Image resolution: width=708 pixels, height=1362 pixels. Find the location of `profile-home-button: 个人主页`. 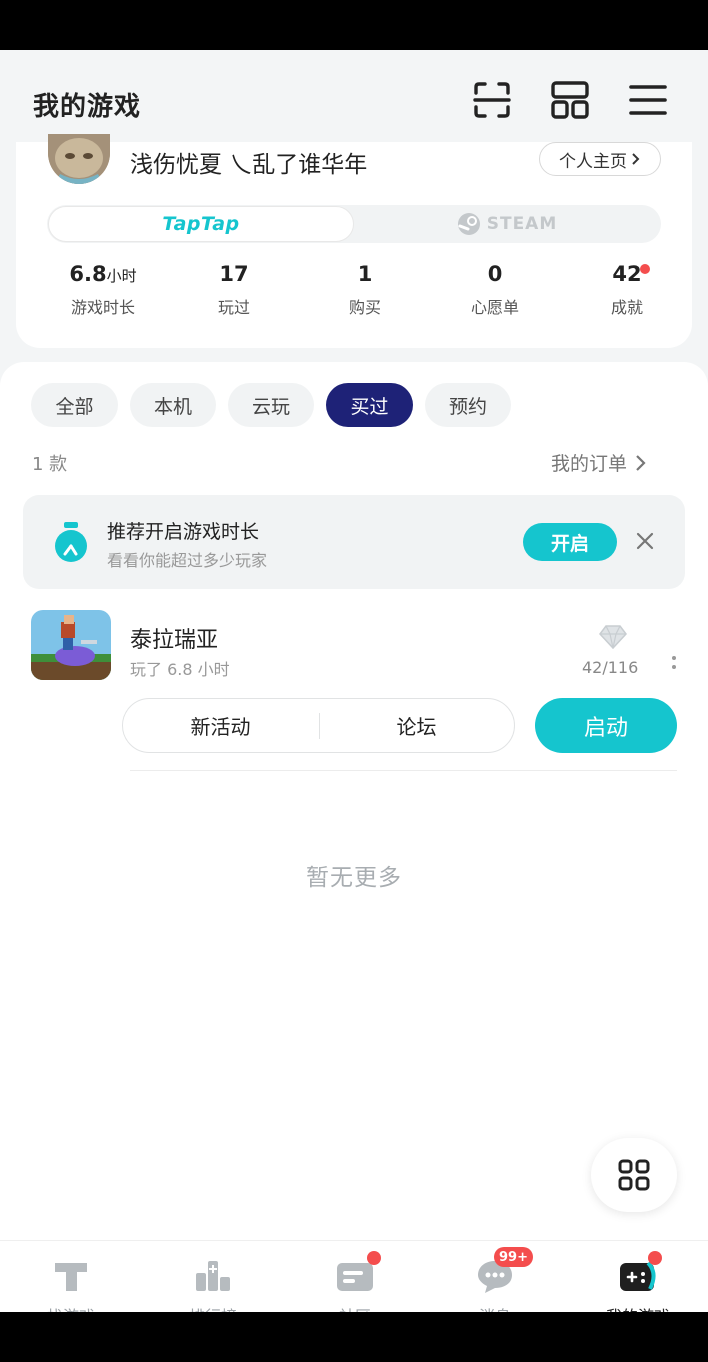

profile-home-button: 个人主页 is located at coordinates (600, 159).